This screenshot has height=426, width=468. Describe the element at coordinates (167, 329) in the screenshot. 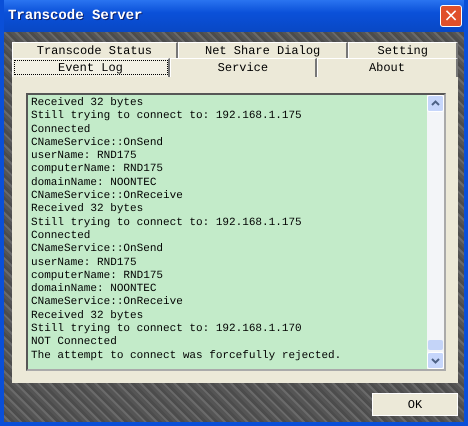

I see `log-line: Still trying to connect to: 192.168.1.170` at that location.